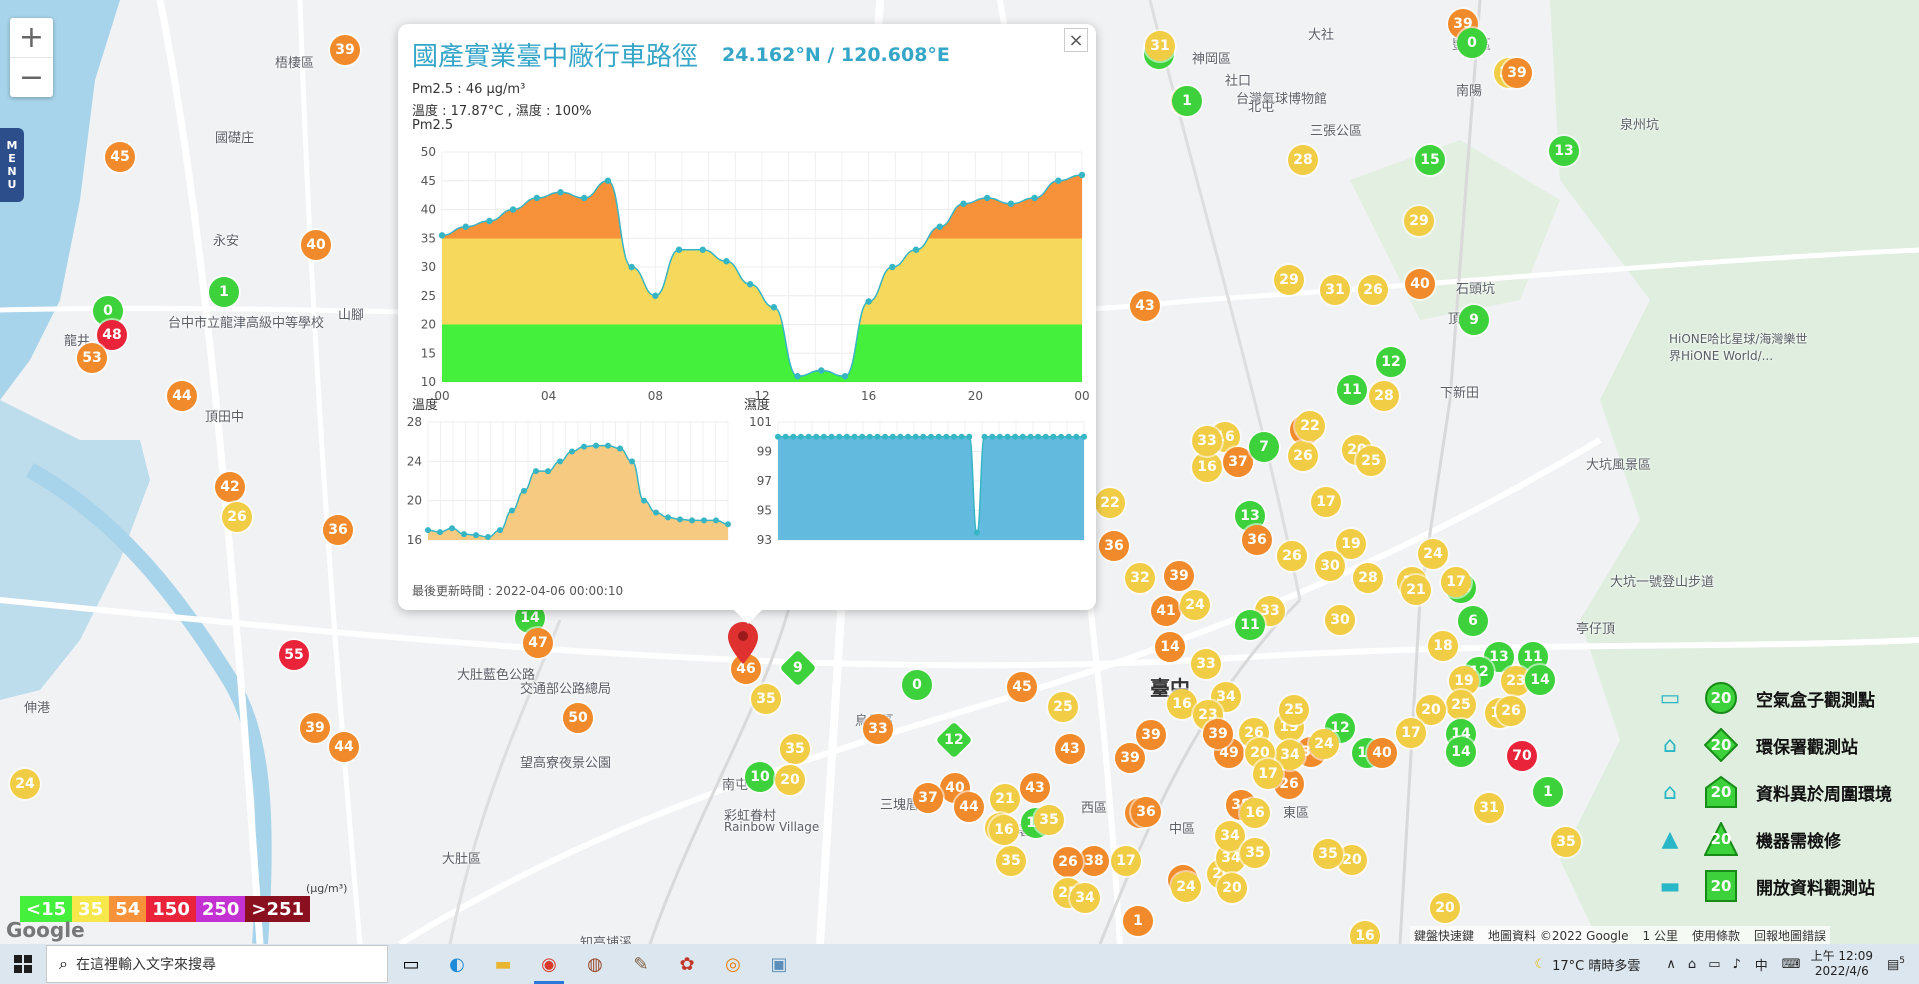 The image size is (1919, 984). What do you see at coordinates (503, 964) in the screenshot?
I see `file-explorer-icon: ▬` at bounding box center [503, 964].